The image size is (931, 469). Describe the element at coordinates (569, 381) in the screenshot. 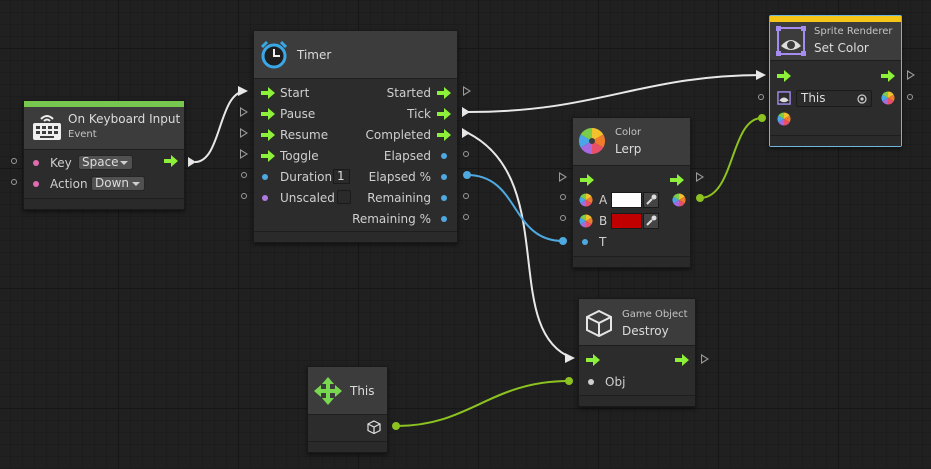

I see `destroy-obj-input-port` at that location.